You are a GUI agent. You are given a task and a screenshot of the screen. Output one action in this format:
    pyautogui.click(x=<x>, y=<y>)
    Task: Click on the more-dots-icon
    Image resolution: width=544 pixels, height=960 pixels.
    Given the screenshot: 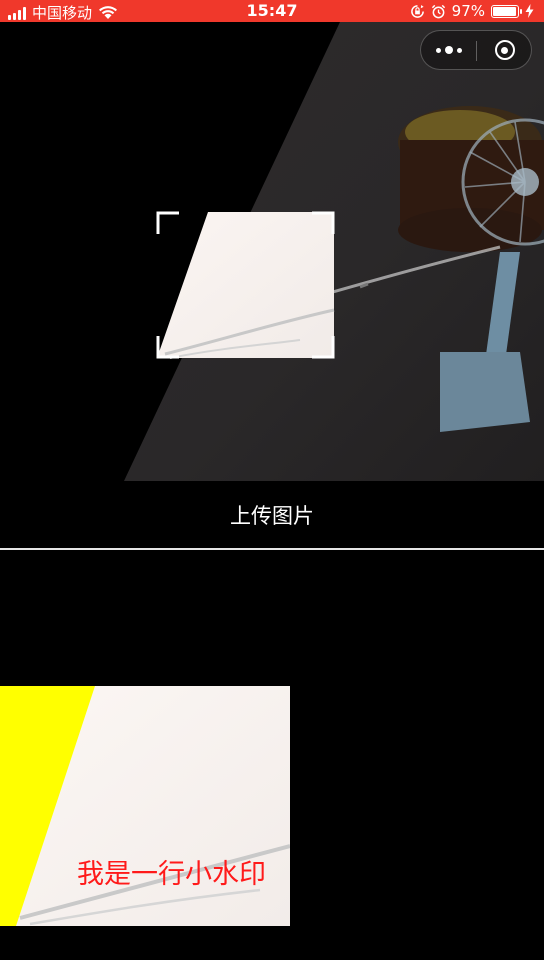 What is the action you would take?
    pyautogui.click(x=448, y=50)
    